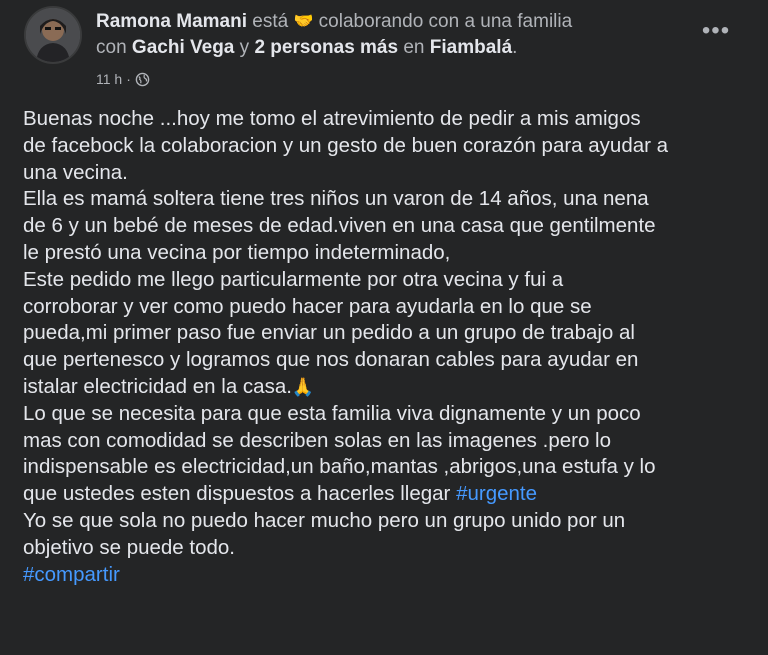  Describe the element at coordinates (303, 386) in the screenshot. I see `praying-hands-icon: 🙏` at that location.